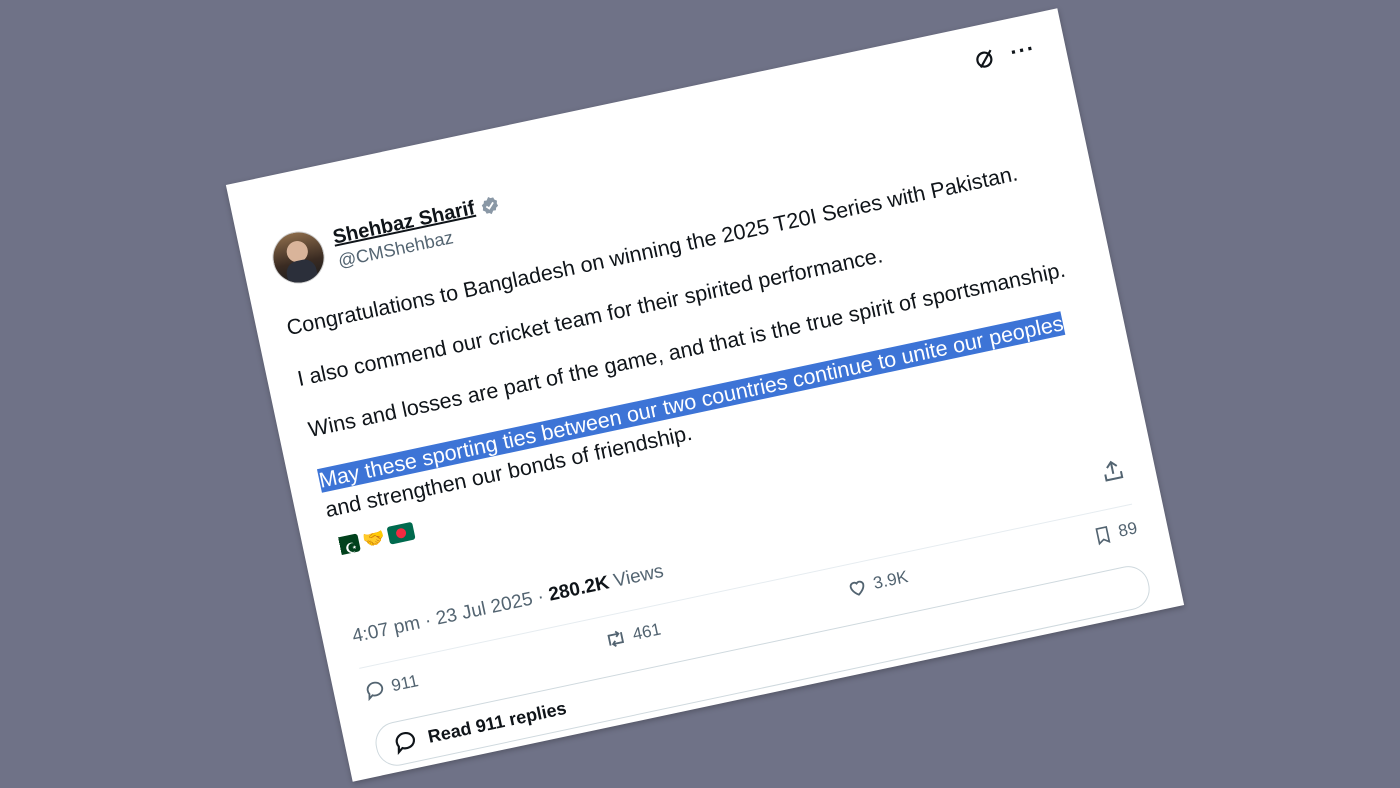 This screenshot has width=1400, height=788. I want to click on author-names: Shehbaz Sharif @CMShehbaz, so click(419, 232).